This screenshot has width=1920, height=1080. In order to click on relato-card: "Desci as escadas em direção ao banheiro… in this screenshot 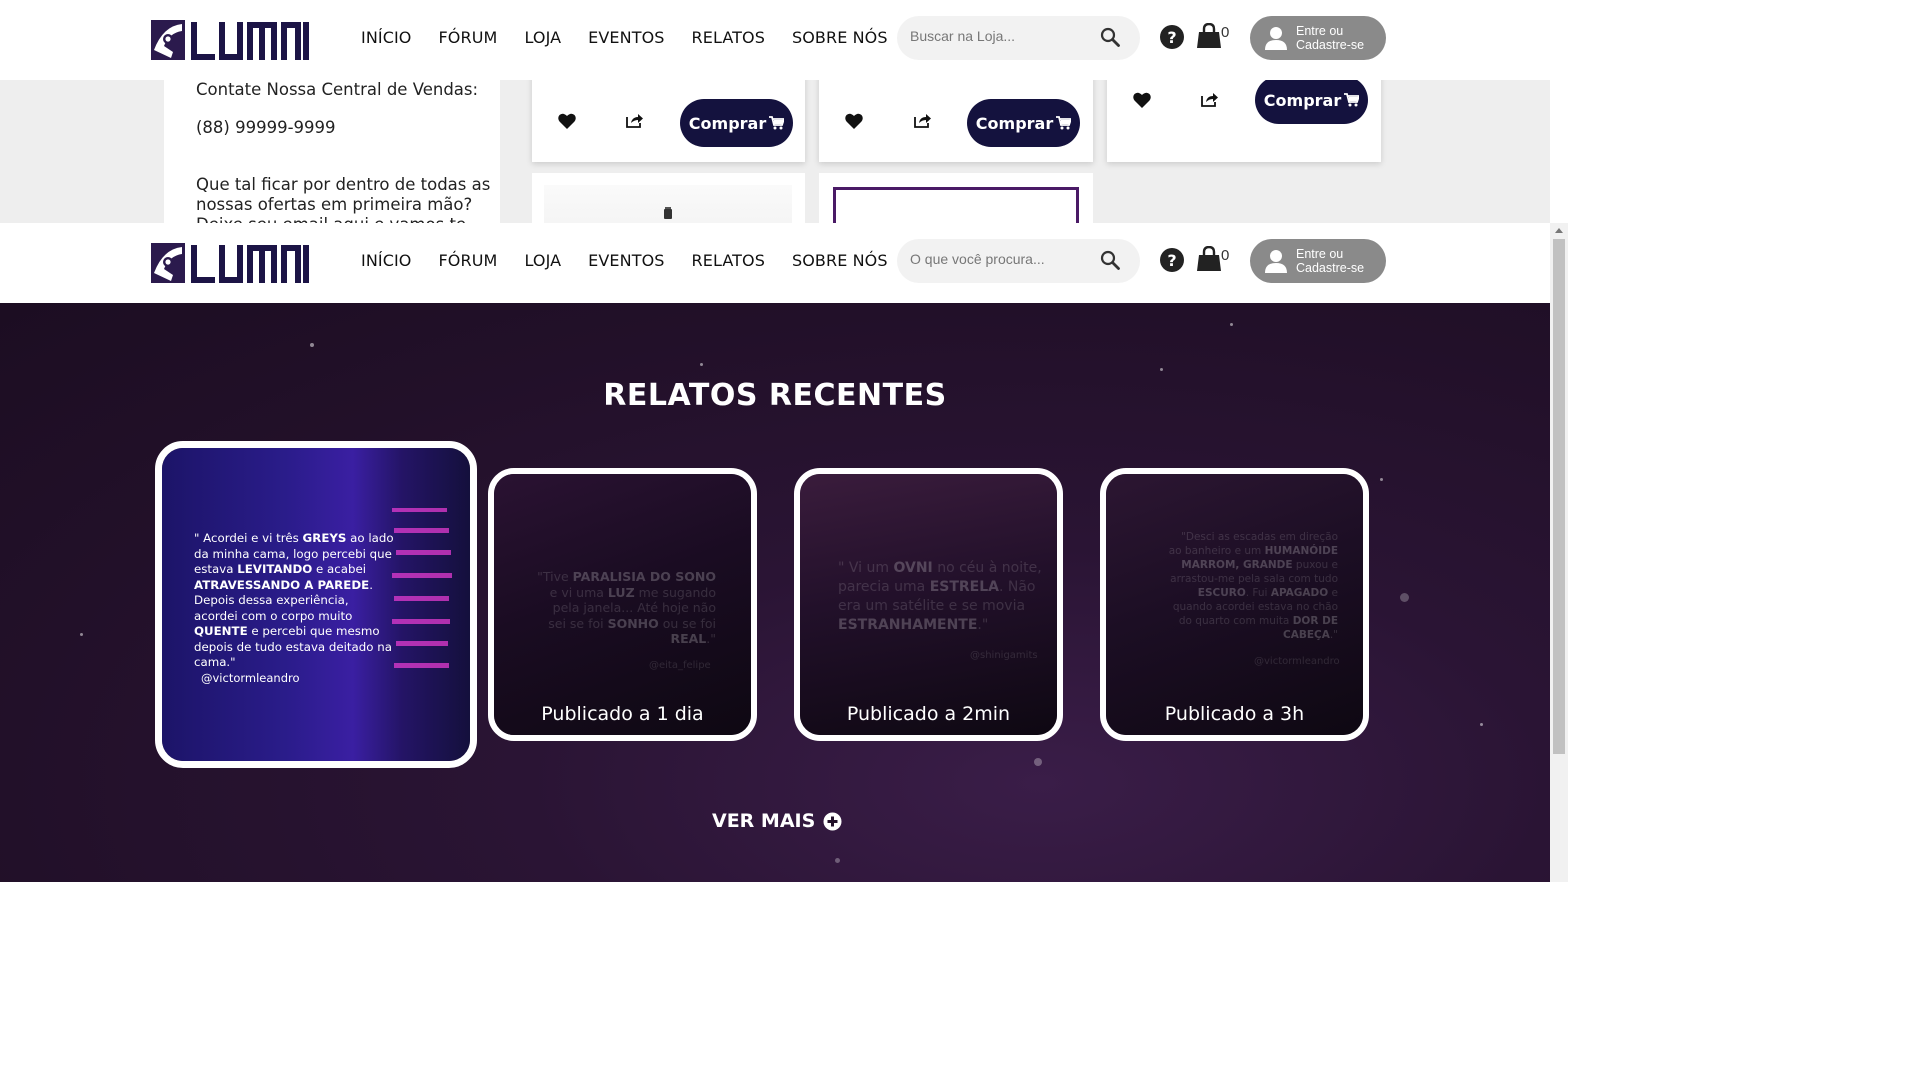, I will do `click(1234, 604)`.